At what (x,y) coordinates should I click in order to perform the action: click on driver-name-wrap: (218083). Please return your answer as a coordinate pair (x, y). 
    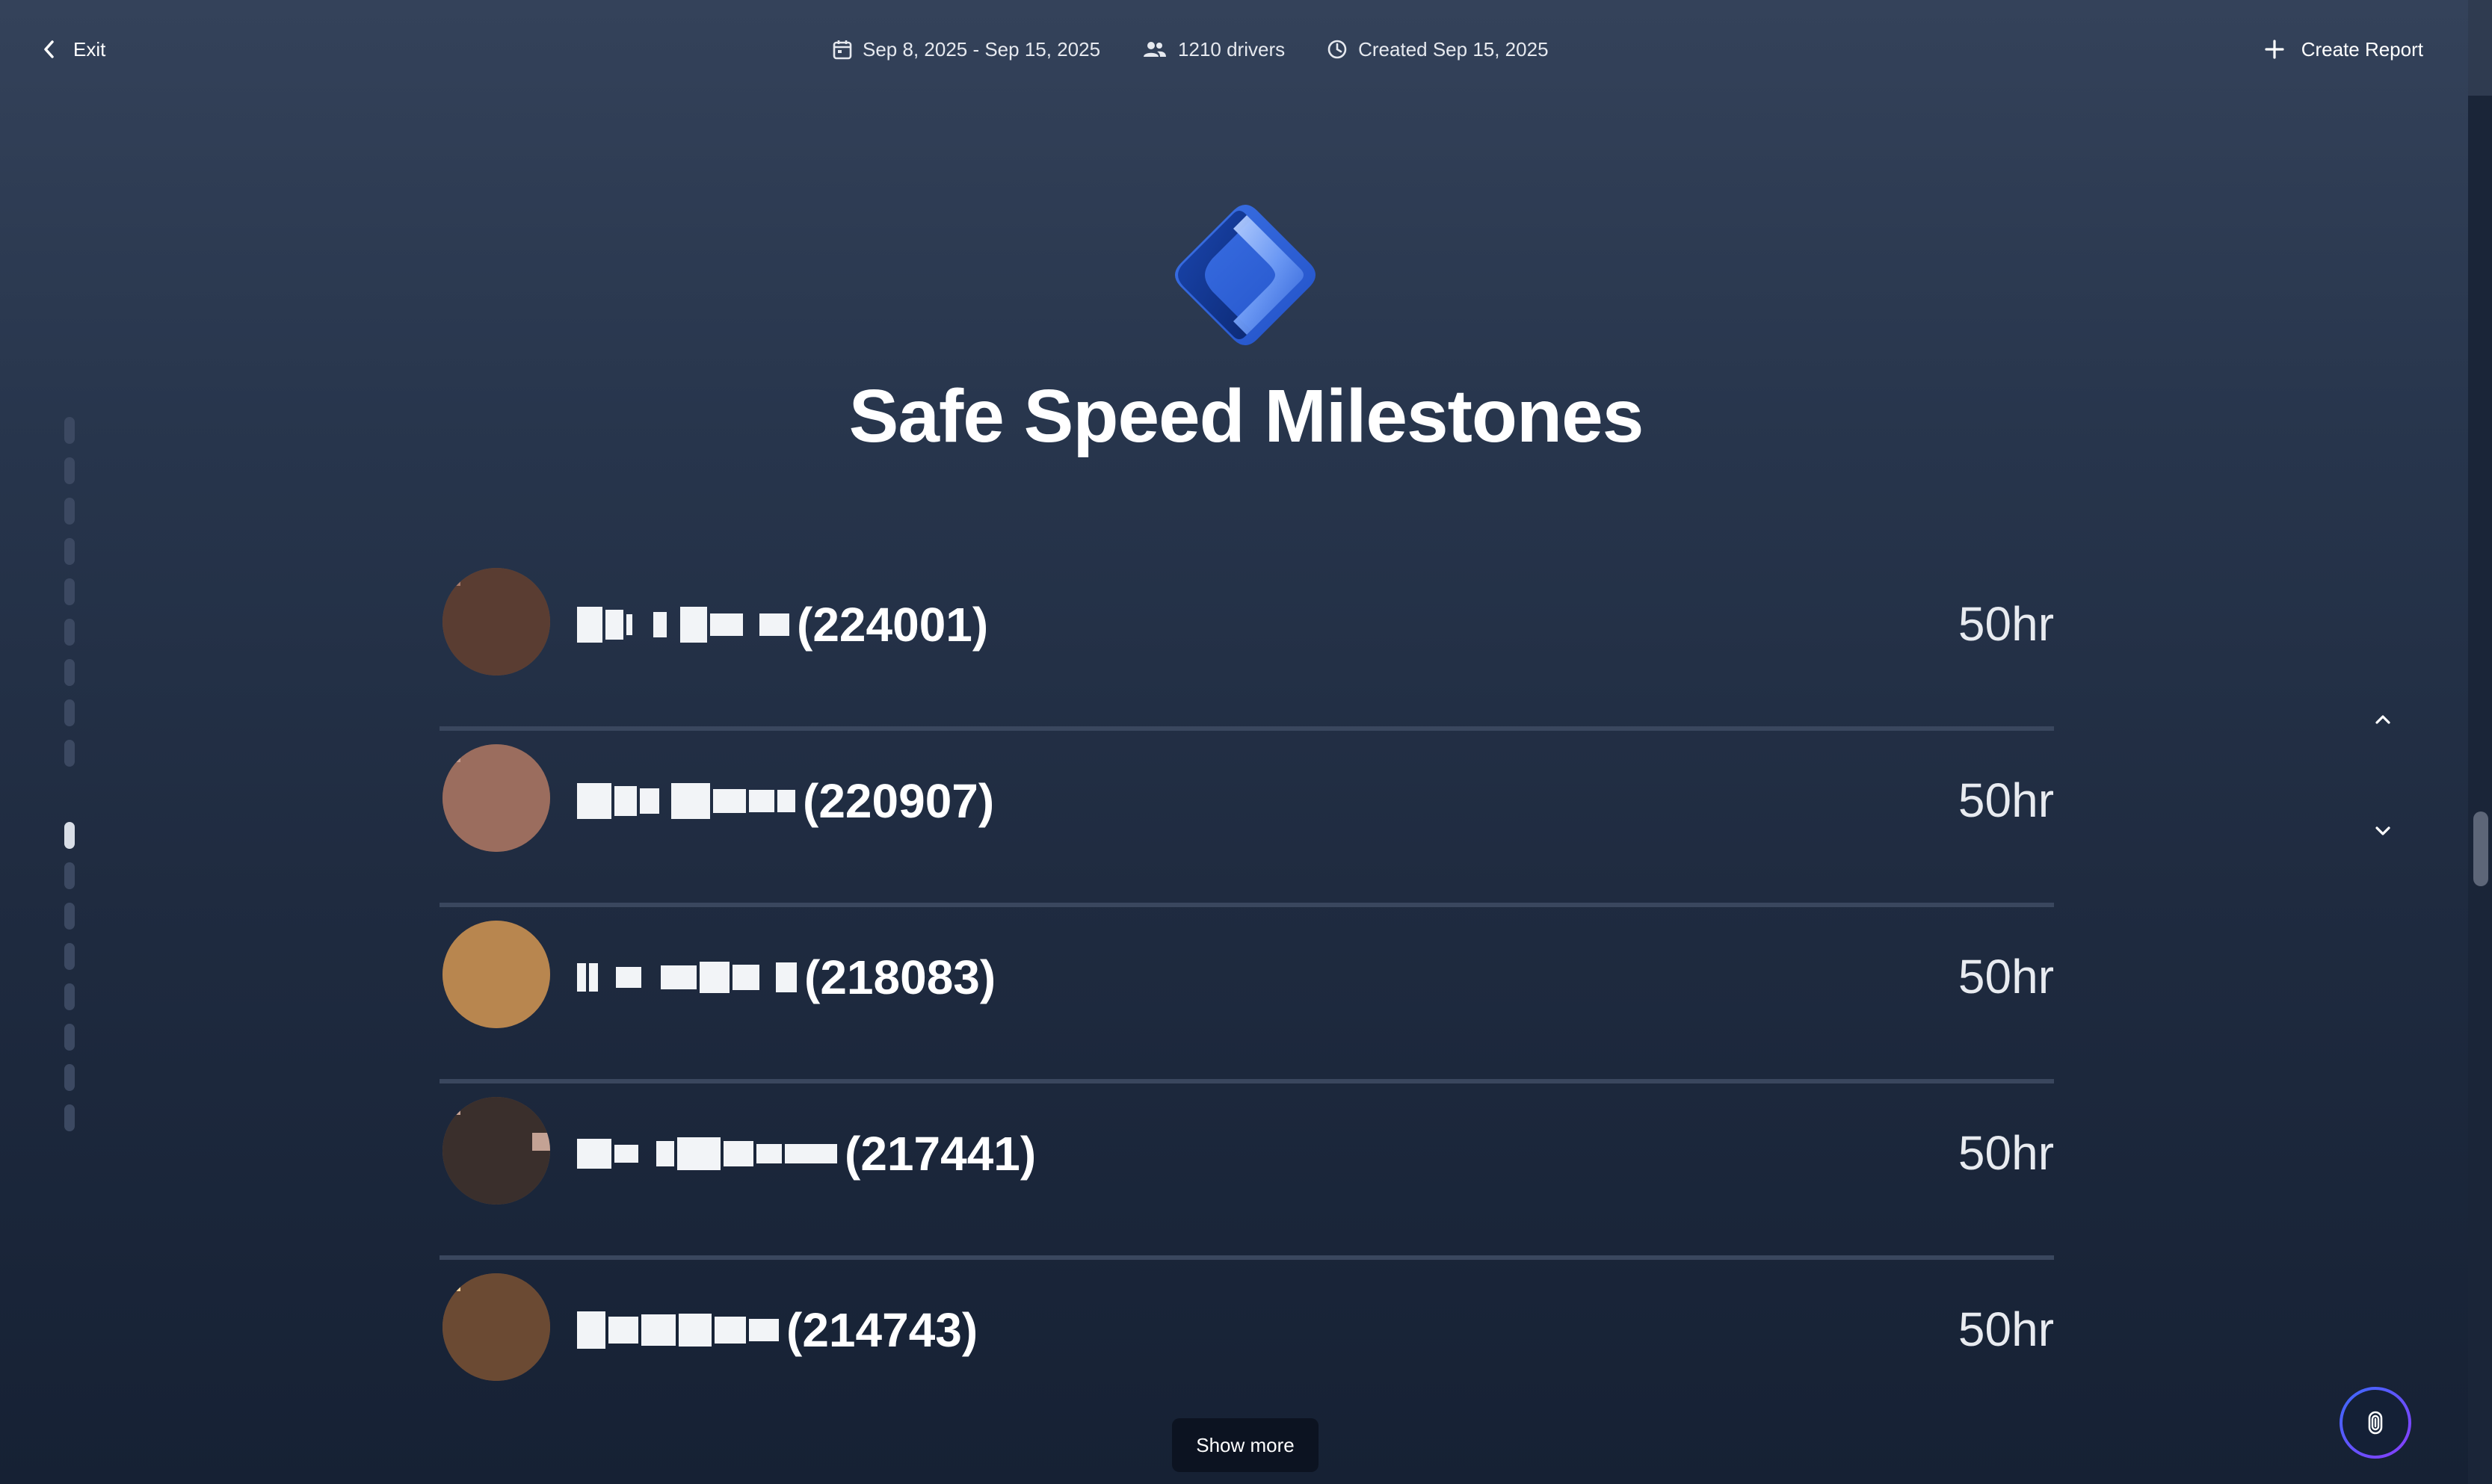
    Looking at the image, I should click on (787, 977).